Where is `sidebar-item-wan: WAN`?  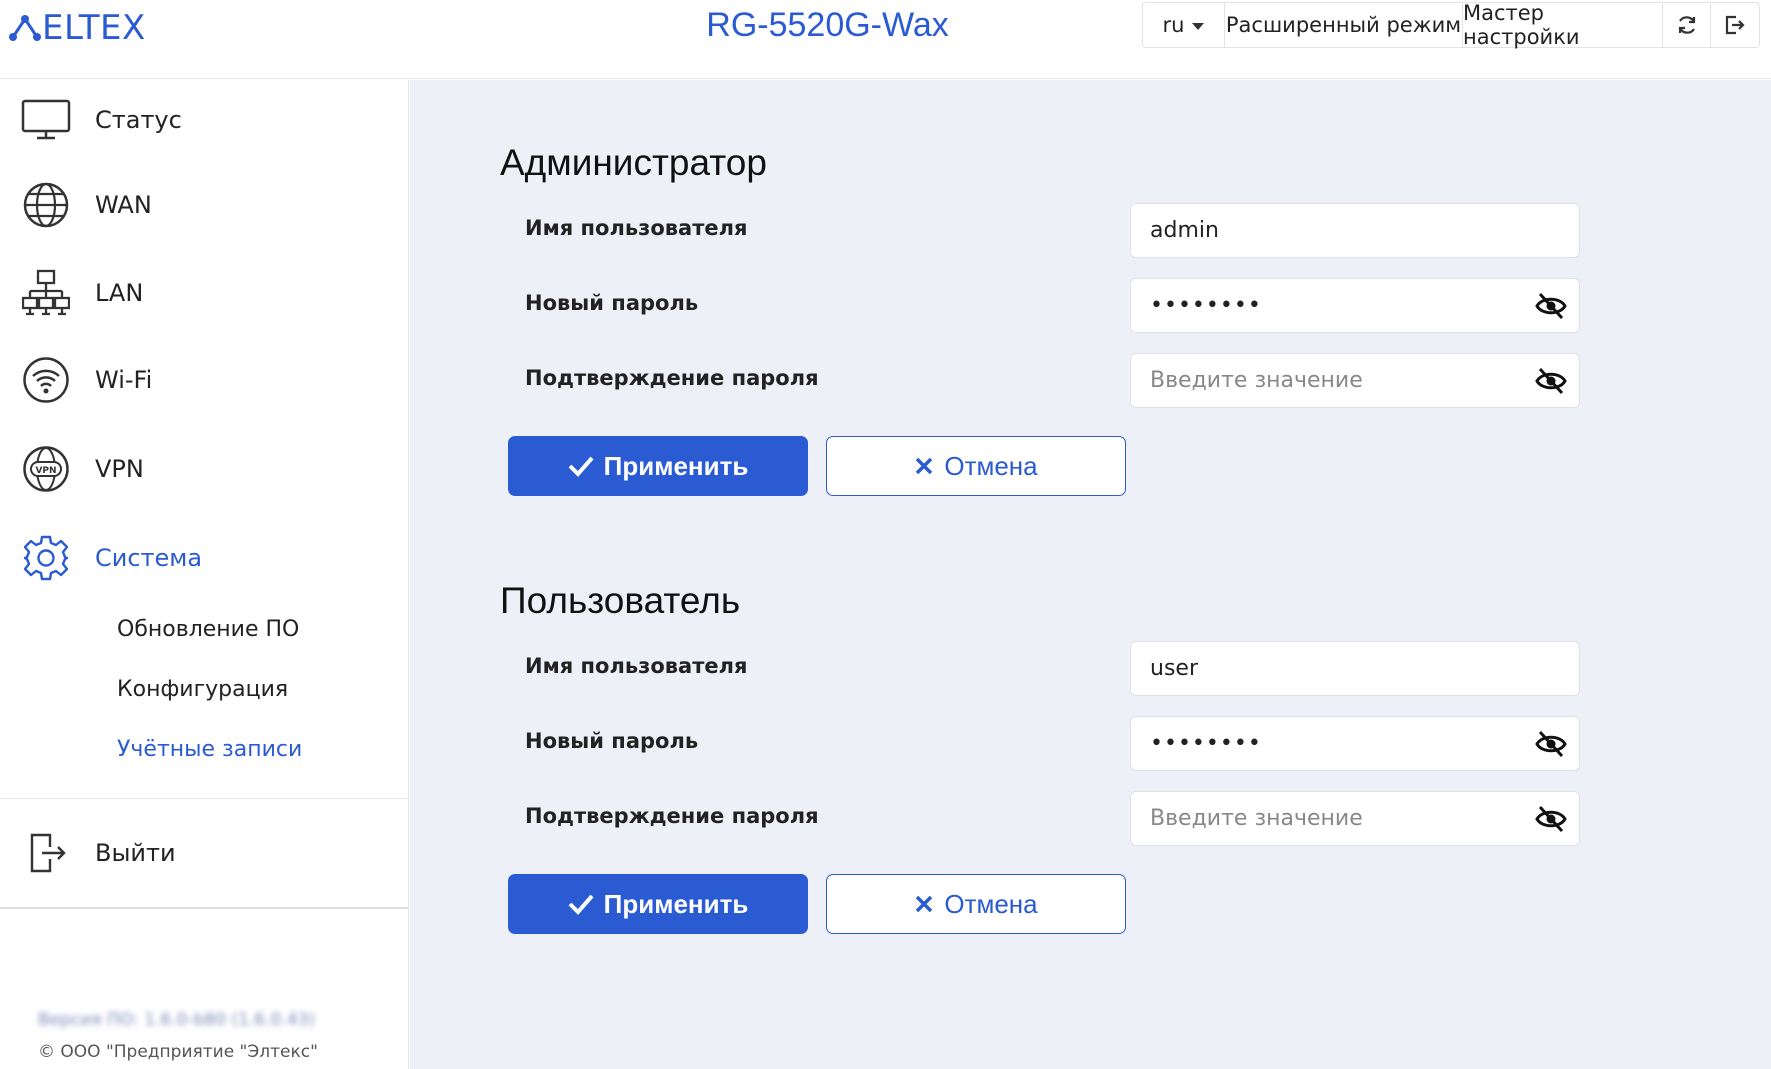
sidebar-item-wan: WAN is located at coordinates (204, 205).